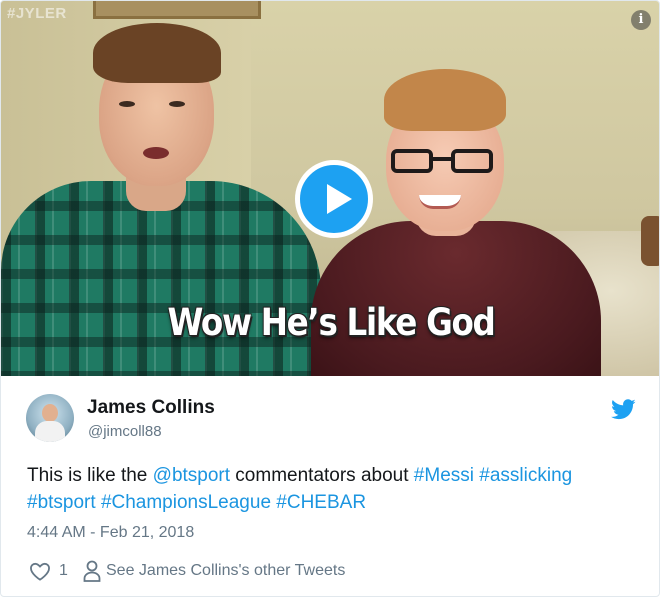  Describe the element at coordinates (177, 10) in the screenshot. I see `picture-frame` at that location.